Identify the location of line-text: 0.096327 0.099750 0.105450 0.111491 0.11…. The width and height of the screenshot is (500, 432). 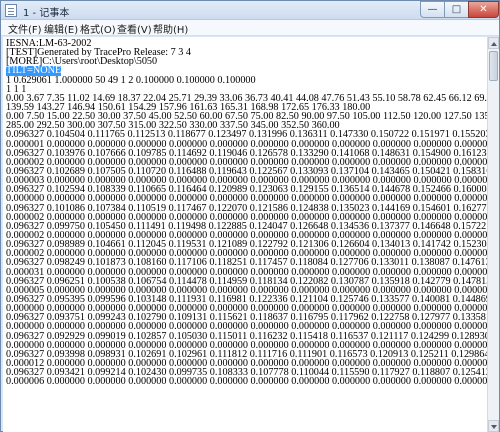
(246, 226).